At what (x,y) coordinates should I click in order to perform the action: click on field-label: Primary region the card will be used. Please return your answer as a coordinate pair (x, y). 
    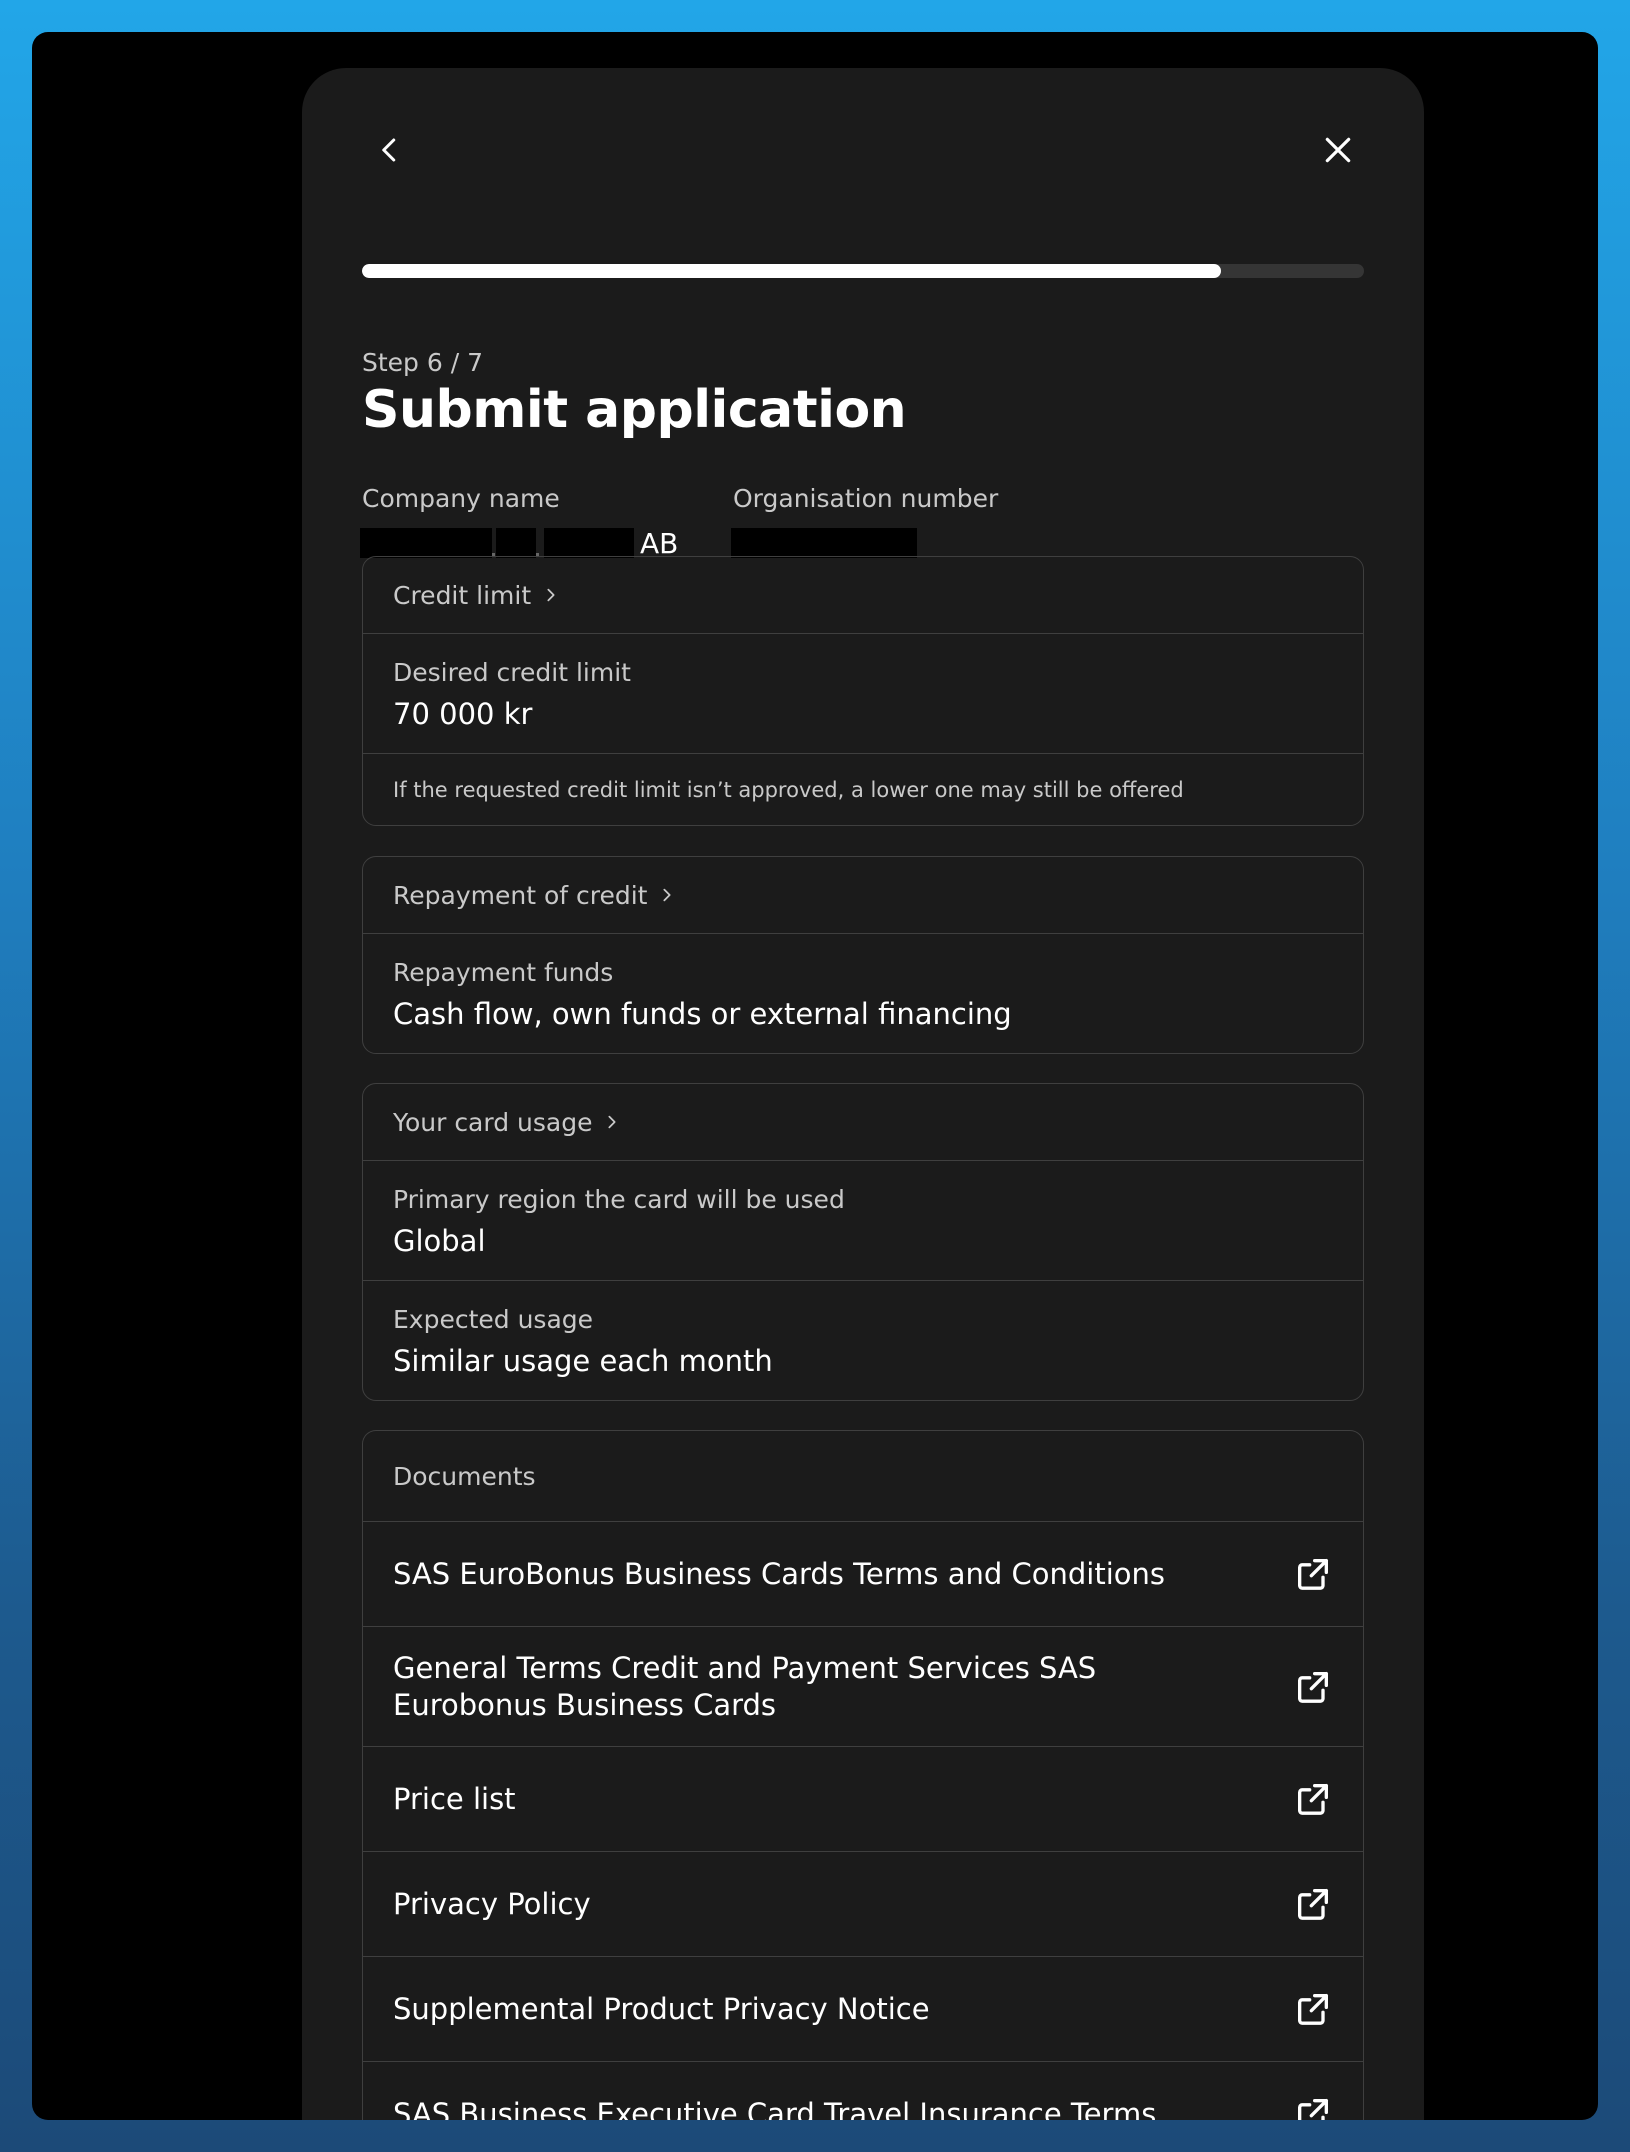
    Looking at the image, I should click on (619, 1199).